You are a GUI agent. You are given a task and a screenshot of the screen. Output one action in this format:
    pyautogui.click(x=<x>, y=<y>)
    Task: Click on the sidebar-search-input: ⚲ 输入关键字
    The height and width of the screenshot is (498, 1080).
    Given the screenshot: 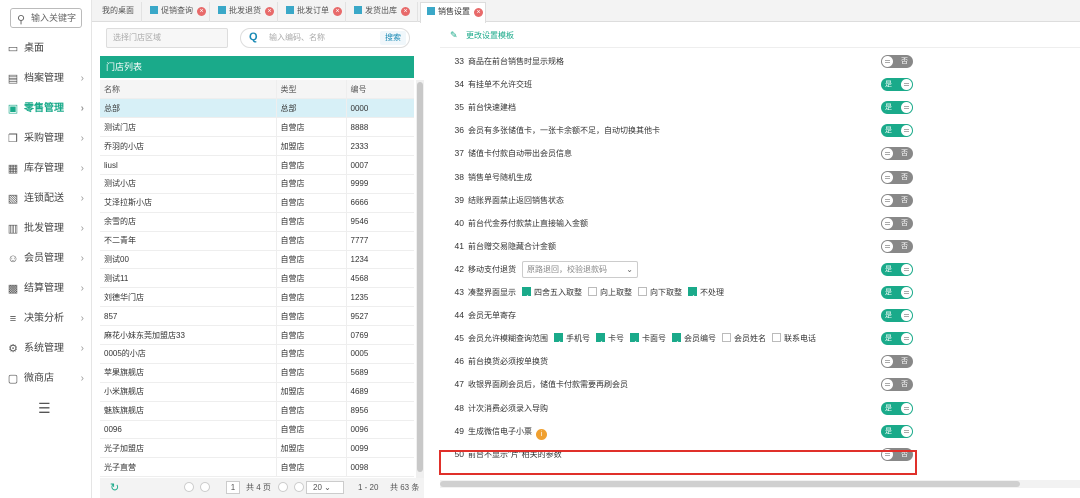 What is the action you would take?
    pyautogui.click(x=46, y=18)
    